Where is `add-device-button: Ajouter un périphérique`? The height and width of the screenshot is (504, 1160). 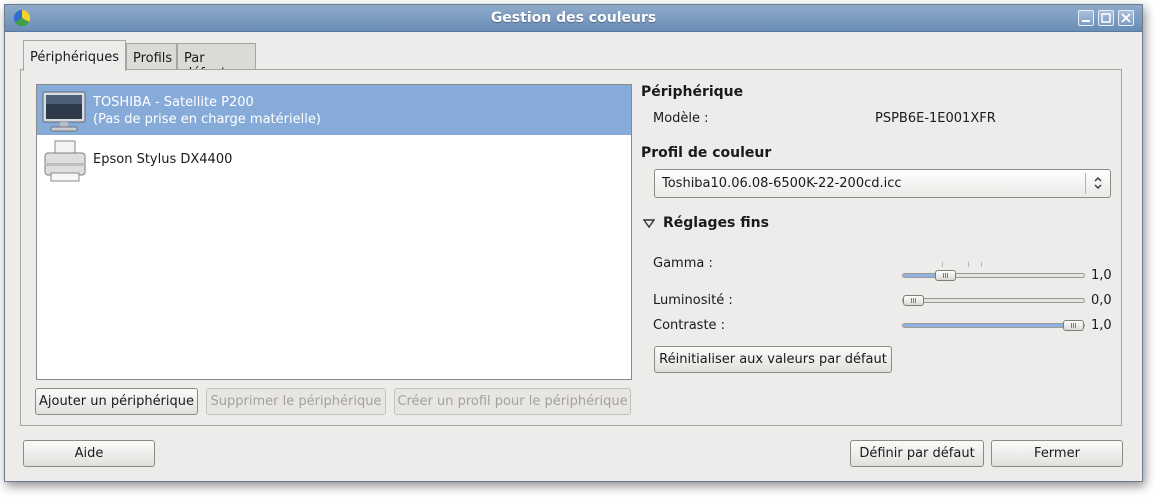
add-device-button: Ajouter un périphérique is located at coordinates (116, 401).